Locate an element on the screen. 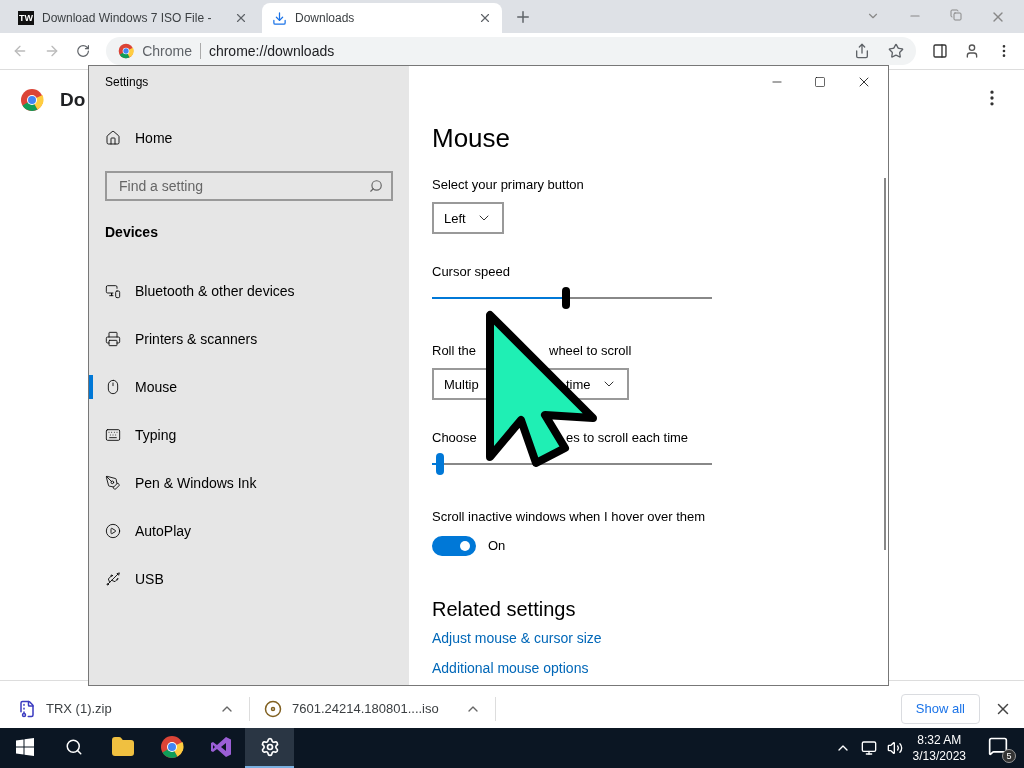 The width and height of the screenshot is (1024, 768). disc-file-icon is located at coordinates (273, 708).